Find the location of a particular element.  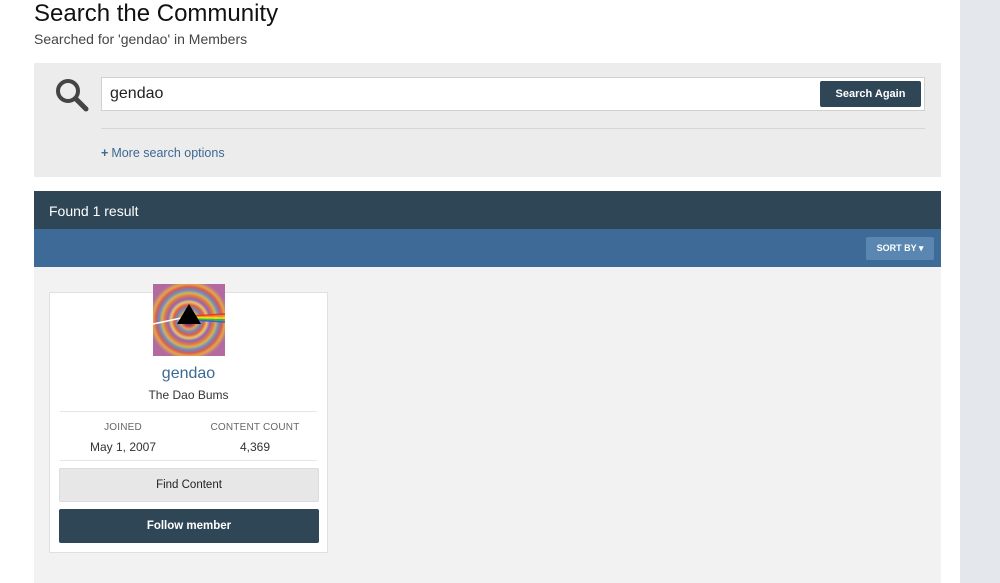

avatar is located at coordinates (189, 320).